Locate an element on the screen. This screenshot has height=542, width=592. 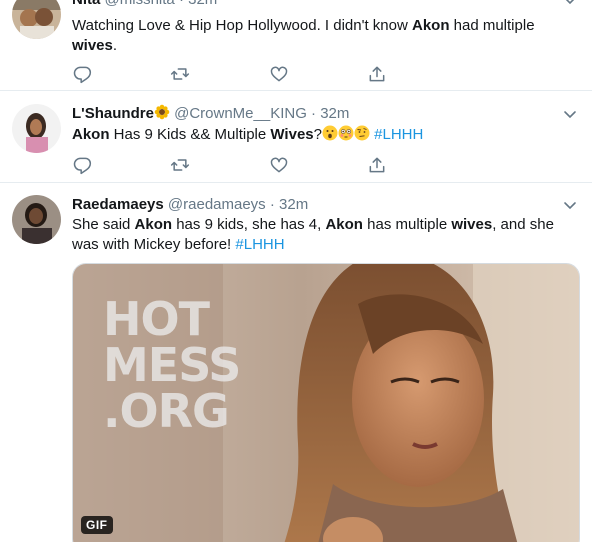
flushed-face-icon is located at coordinates (346, 133).